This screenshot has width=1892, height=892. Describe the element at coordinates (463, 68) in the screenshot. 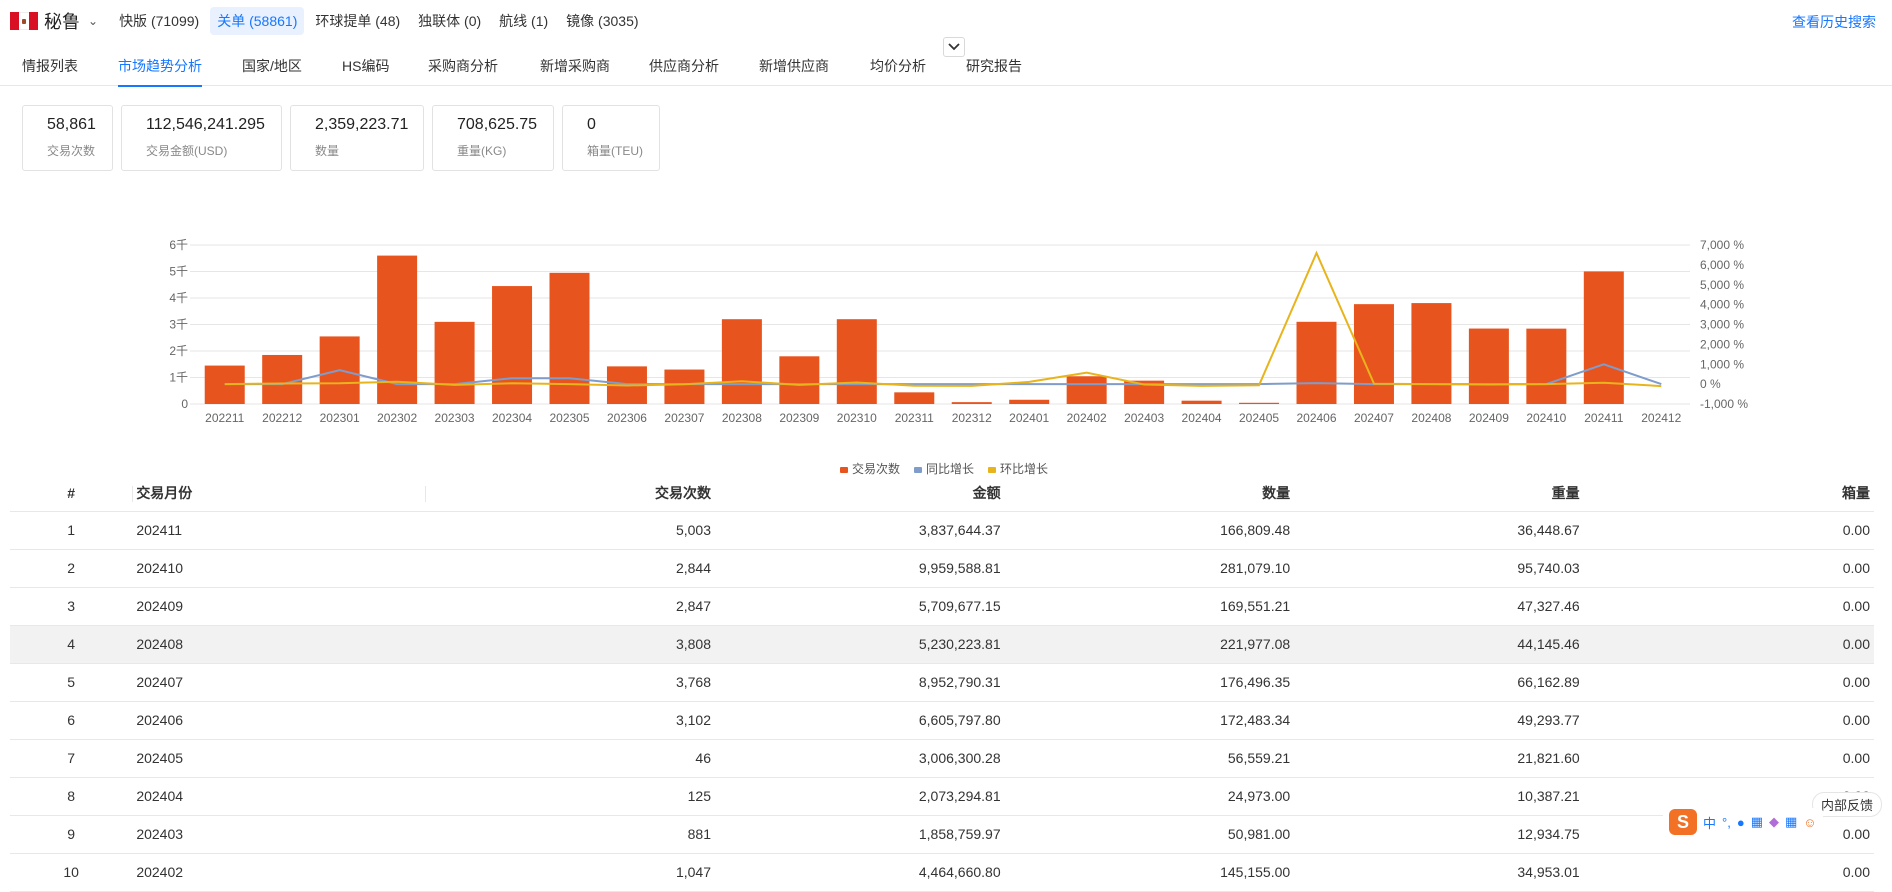

I see `analysis-tab-4: 采购商分析` at that location.